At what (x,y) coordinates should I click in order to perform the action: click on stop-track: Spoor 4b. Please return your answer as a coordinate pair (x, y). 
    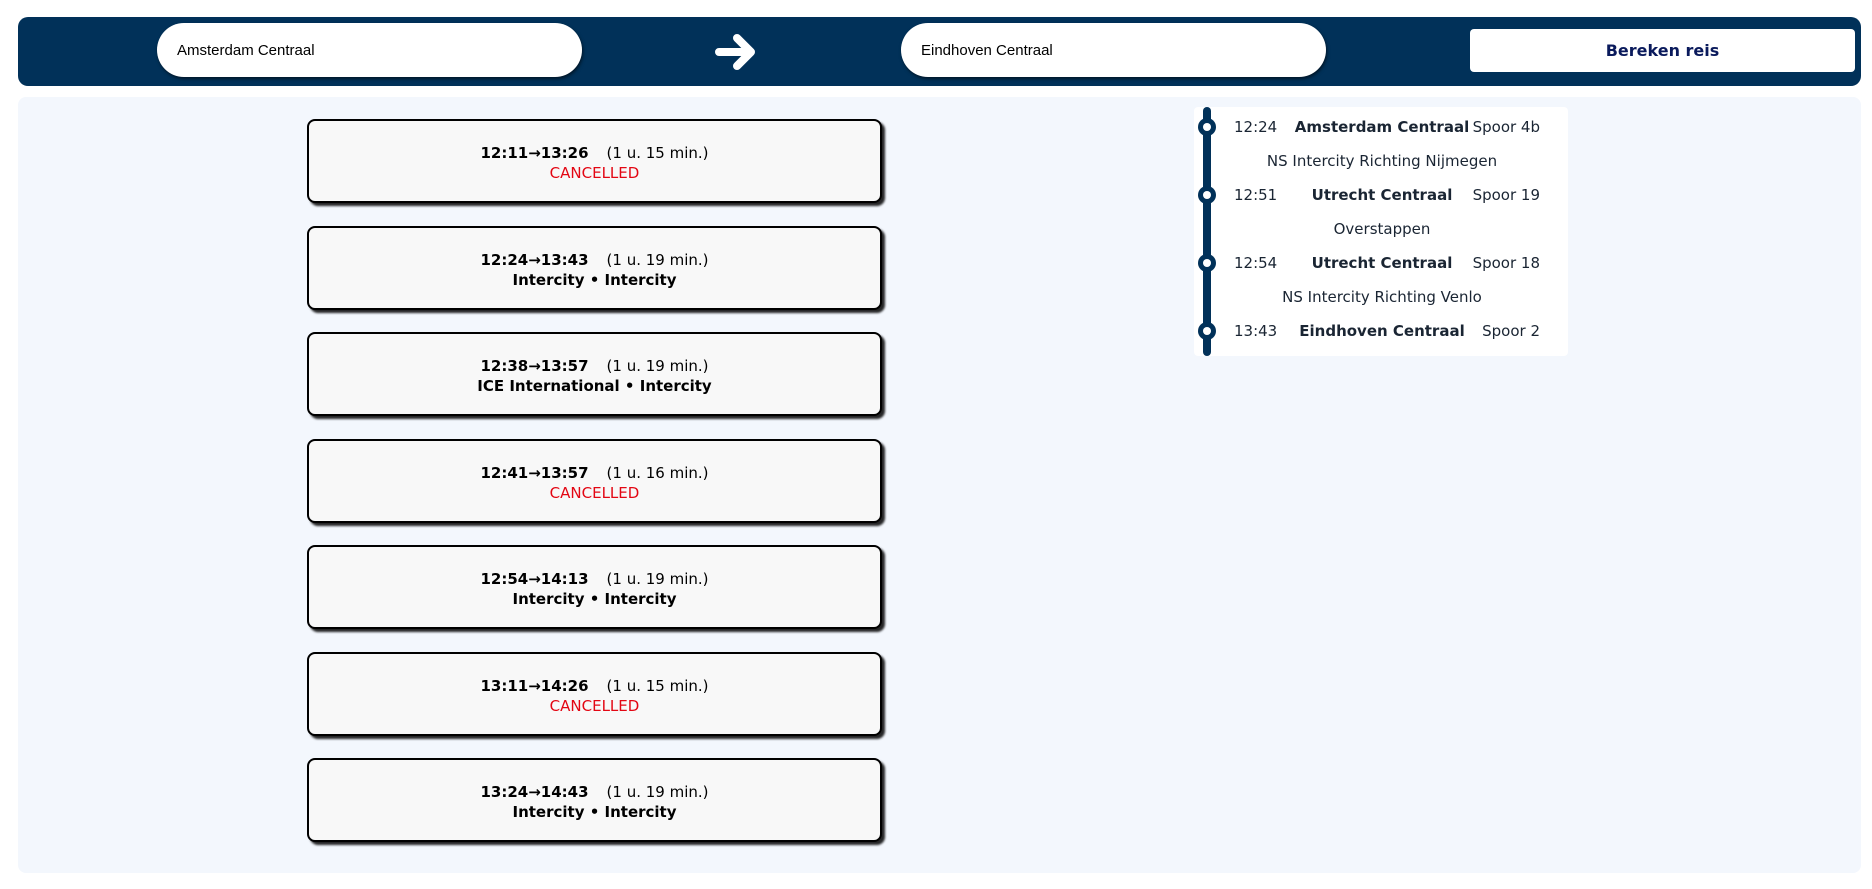
    Looking at the image, I should click on (1506, 127).